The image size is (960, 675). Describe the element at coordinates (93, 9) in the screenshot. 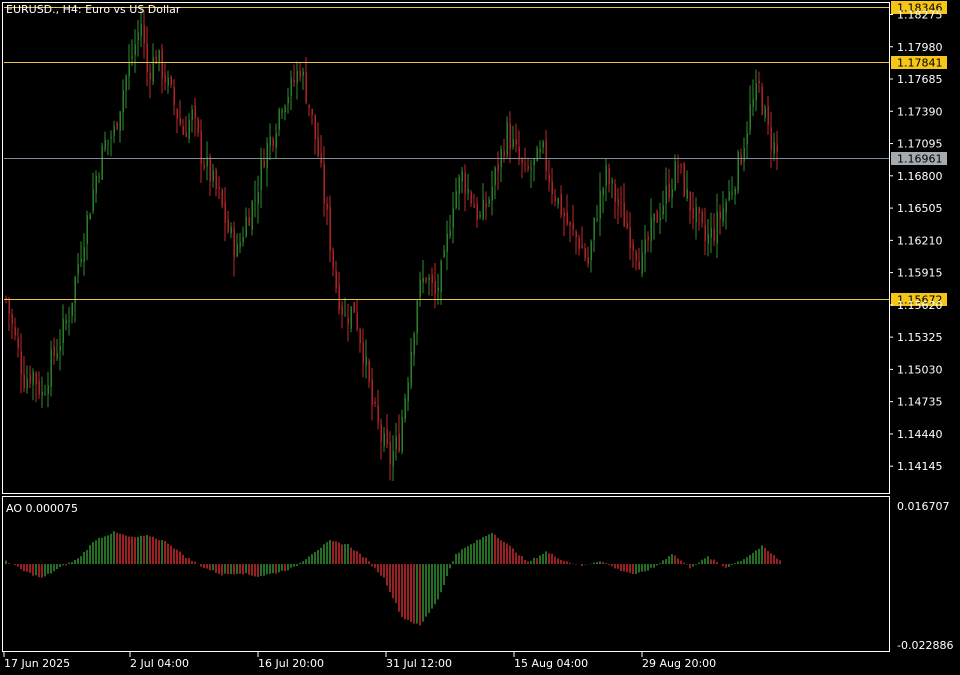

I see `symbol-title: EURUSD., H4: Euro vs US Dollar` at that location.